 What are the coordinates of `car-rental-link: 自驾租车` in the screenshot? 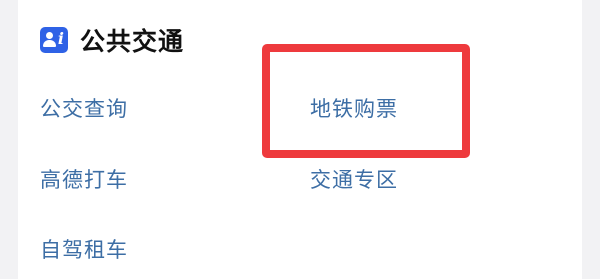 It's located at (84, 250).